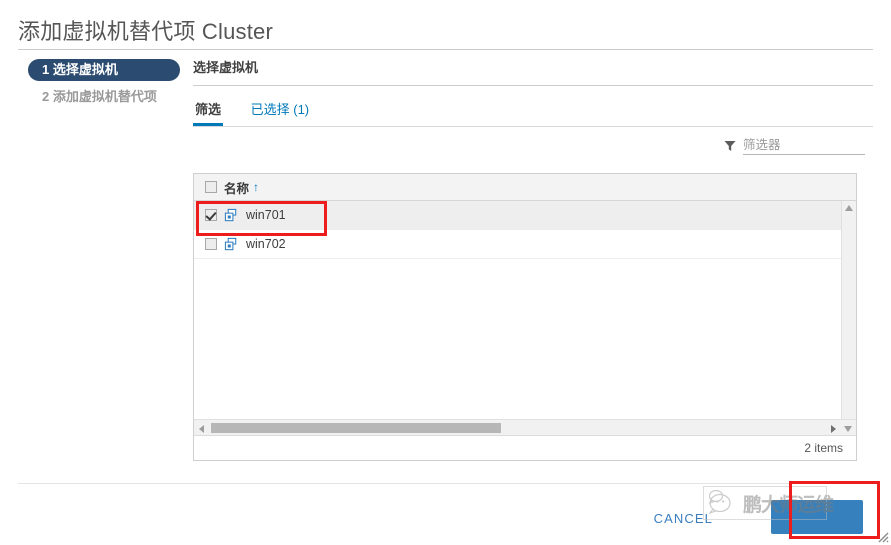 The width and height of the screenshot is (891, 545). I want to click on title-divider, so click(445, 49).